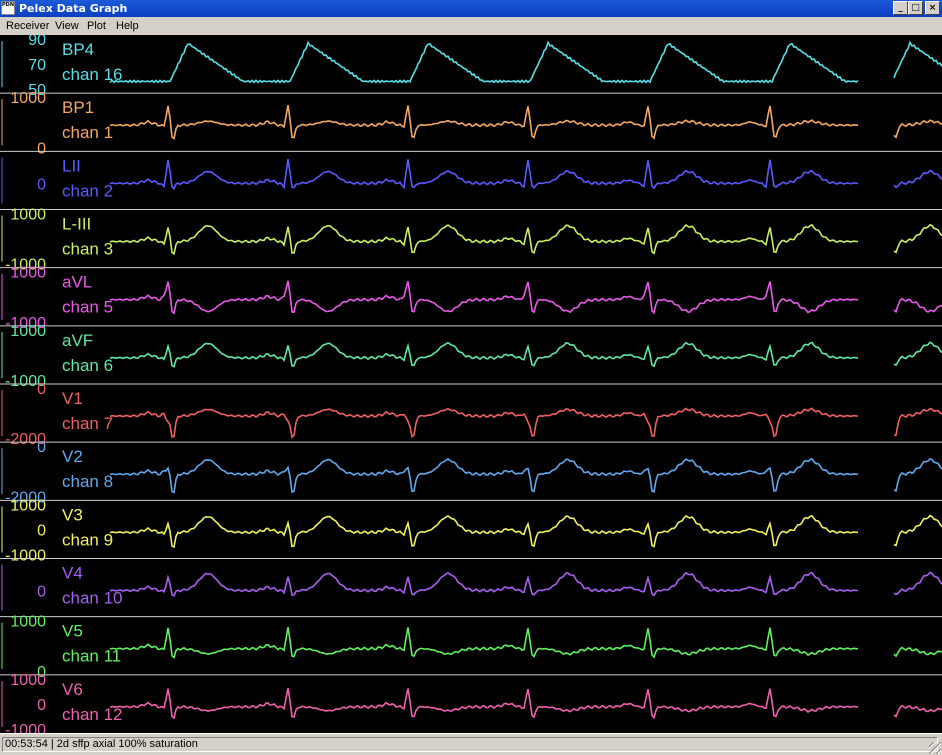  What do you see at coordinates (525, 423) in the screenshot?
I see `waveform-v1` at bounding box center [525, 423].